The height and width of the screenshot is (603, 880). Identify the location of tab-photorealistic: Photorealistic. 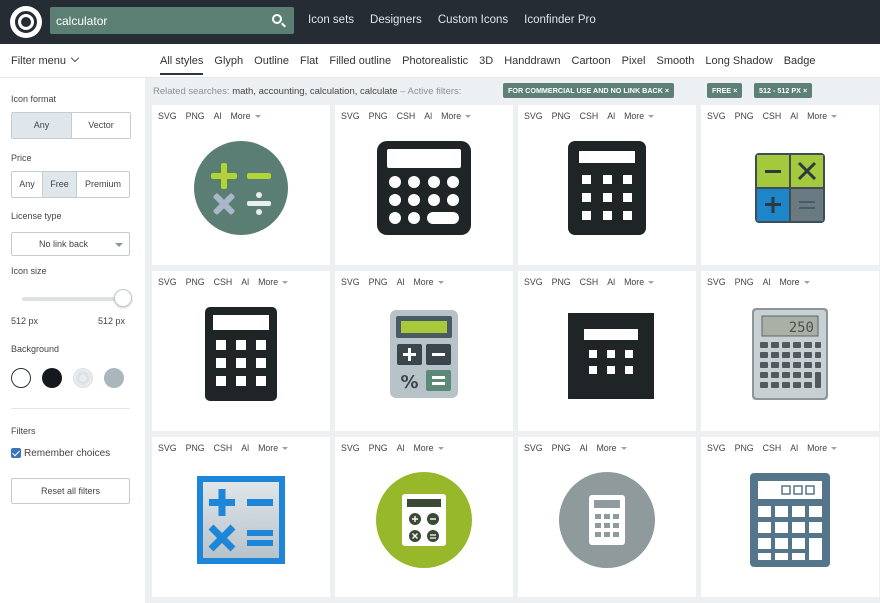
(435, 65).